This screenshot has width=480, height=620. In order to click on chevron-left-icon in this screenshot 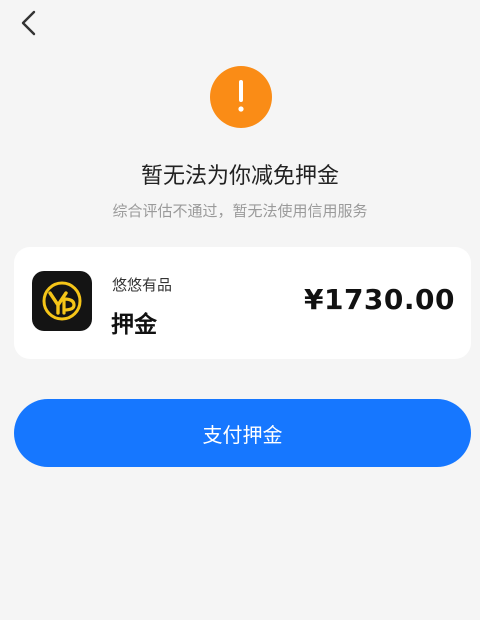, I will do `click(28, 23)`.